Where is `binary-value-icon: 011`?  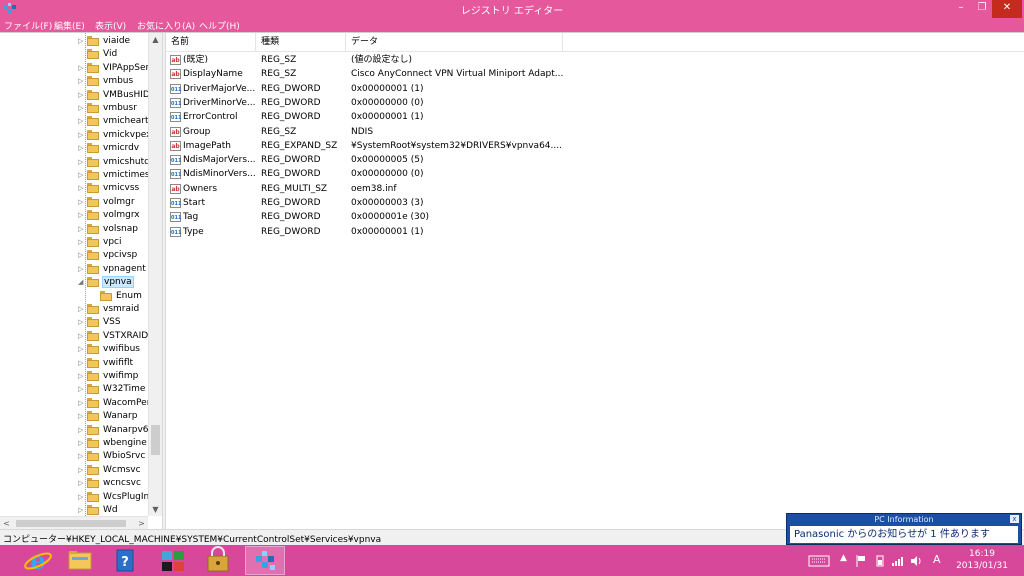 binary-value-icon: 011 is located at coordinates (175, 174).